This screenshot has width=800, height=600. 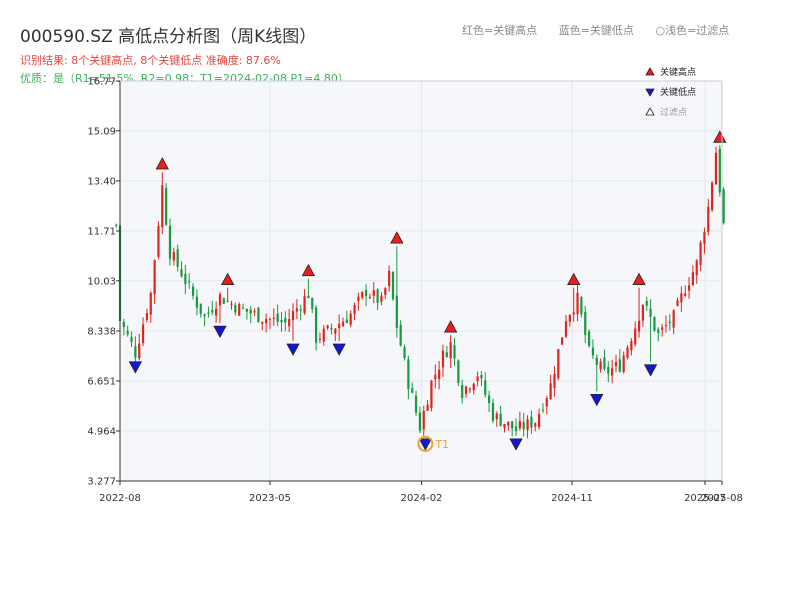 What do you see at coordinates (101, 131) in the screenshot?
I see `y-tick-label: 15.09` at bounding box center [101, 131].